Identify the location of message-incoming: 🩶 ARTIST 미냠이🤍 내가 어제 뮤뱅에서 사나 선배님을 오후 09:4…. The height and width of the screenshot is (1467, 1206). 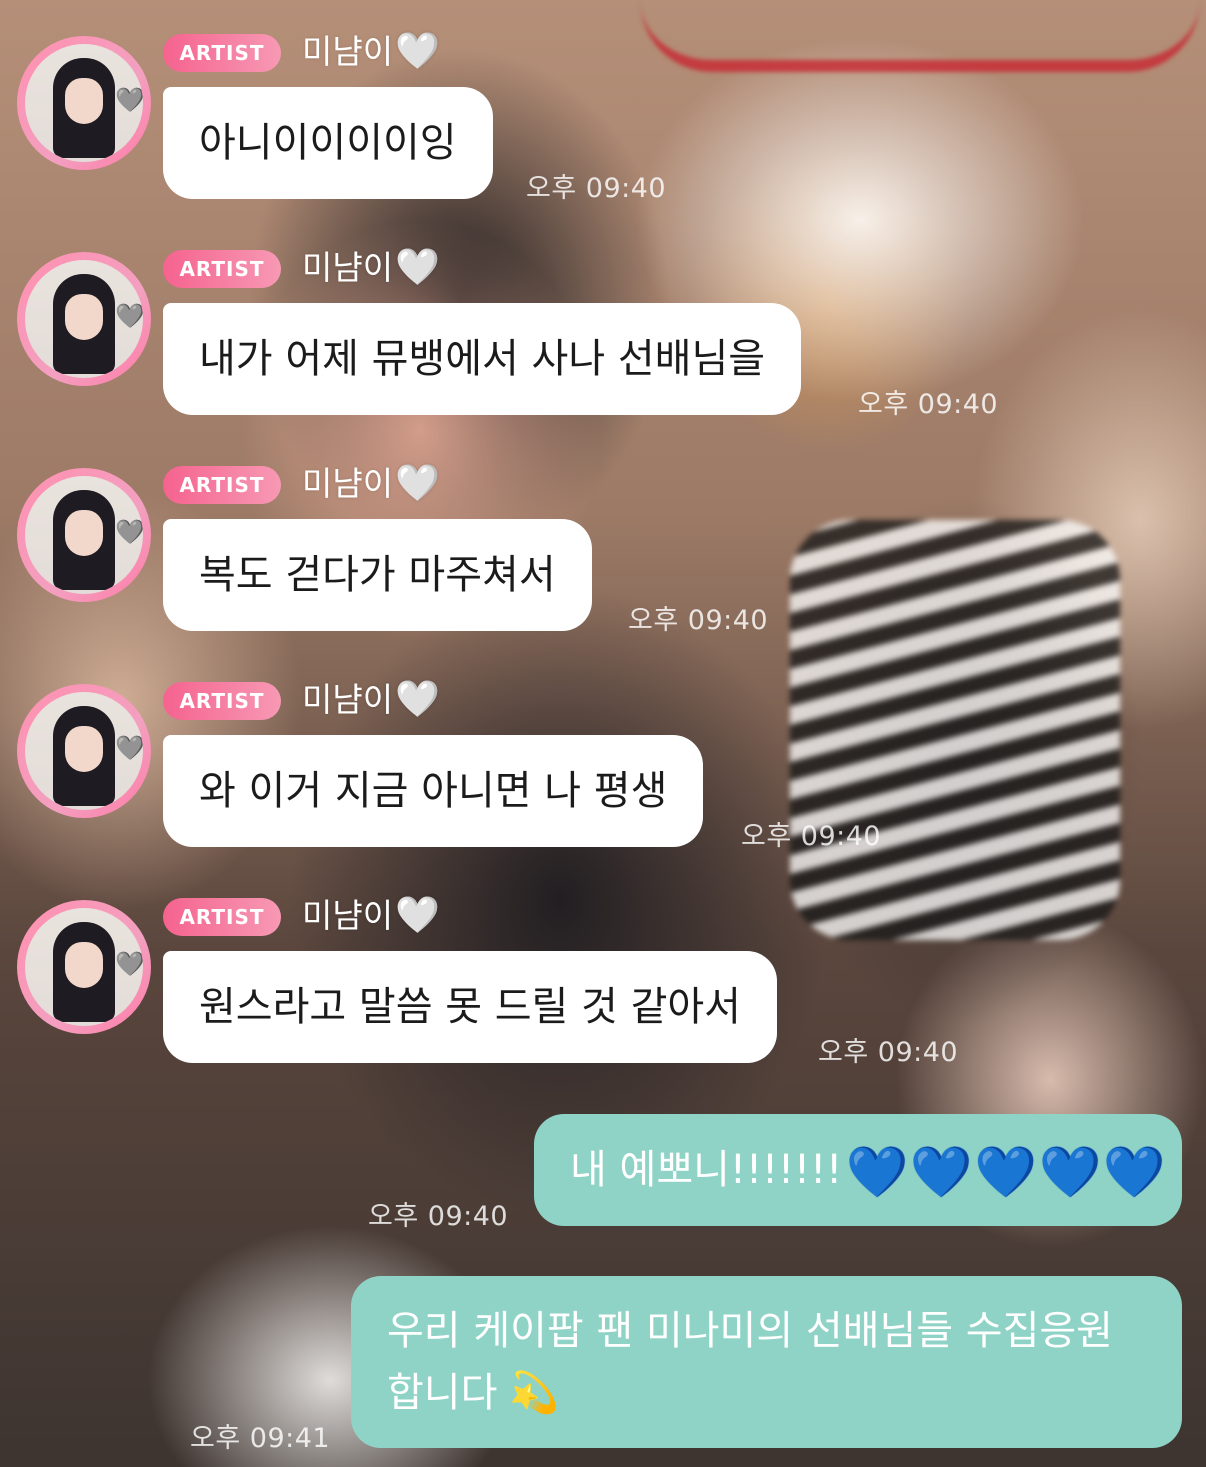
(603, 324).